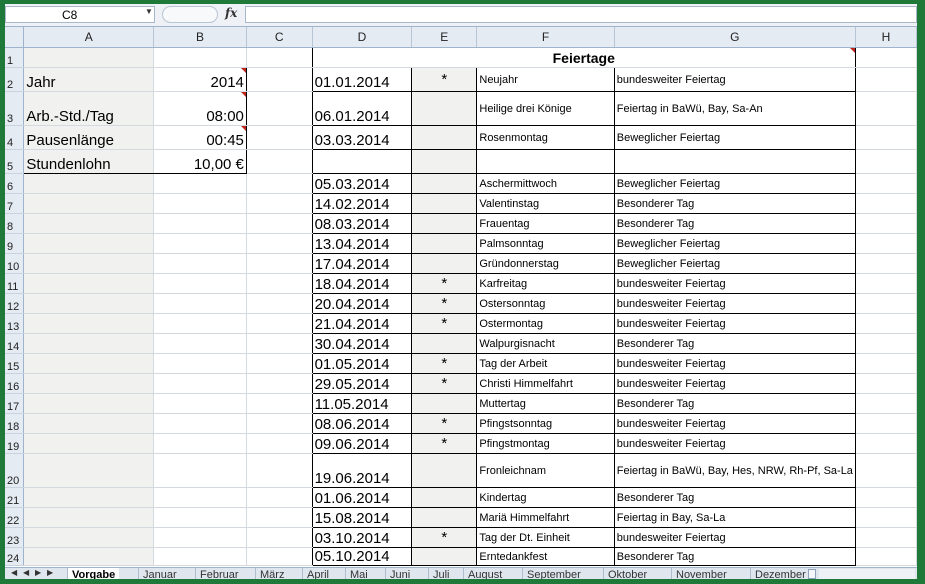 Image resolution: width=925 pixels, height=584 pixels. What do you see at coordinates (545, 383) in the screenshot?
I see `holiday-name: Christi Himmelfahrt` at bounding box center [545, 383].